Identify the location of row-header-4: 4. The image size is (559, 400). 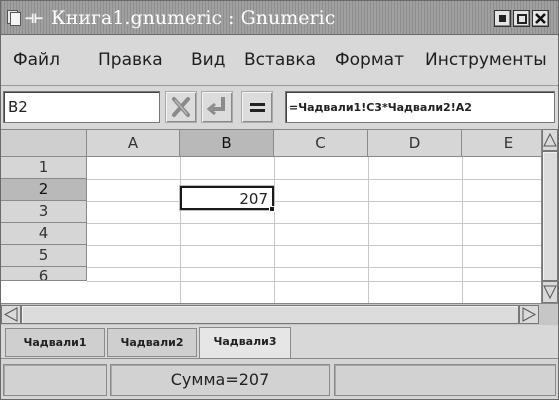
(44, 234).